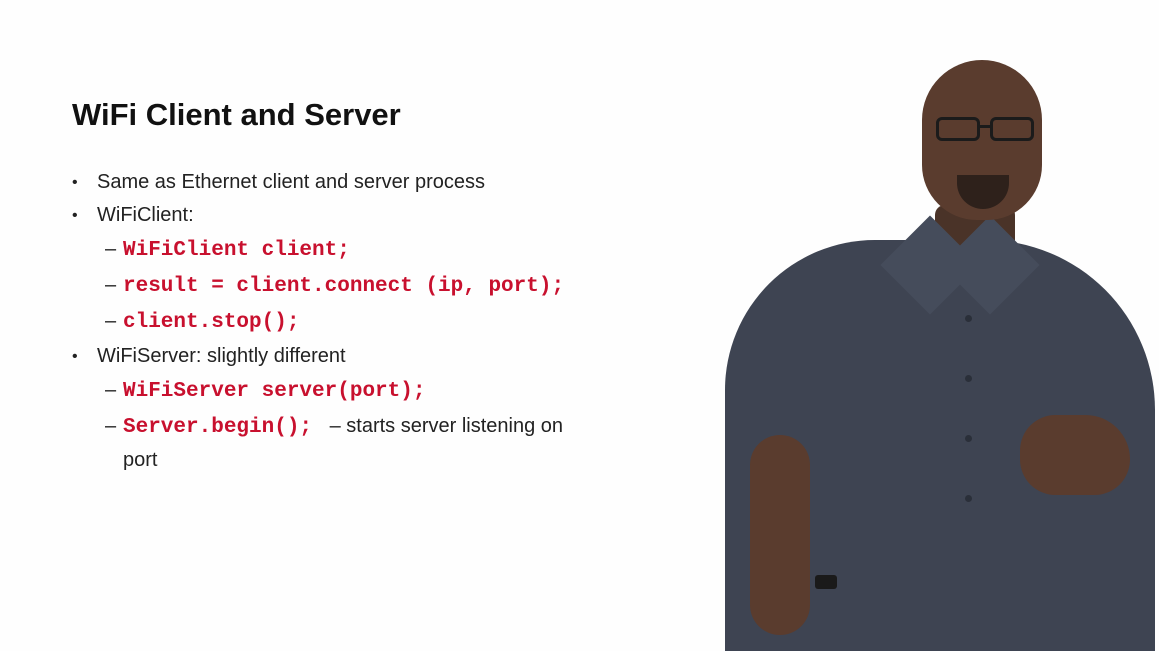 Image resolution: width=1159 pixels, height=651 pixels. I want to click on code-client-stop: client.stop();, so click(211, 322).